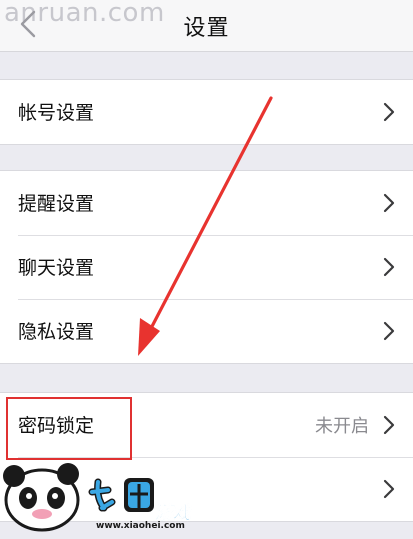 The image size is (413, 539). Describe the element at coordinates (140, 526) in the screenshot. I see `watermark-logo-url: www.xiaohei.com` at that location.